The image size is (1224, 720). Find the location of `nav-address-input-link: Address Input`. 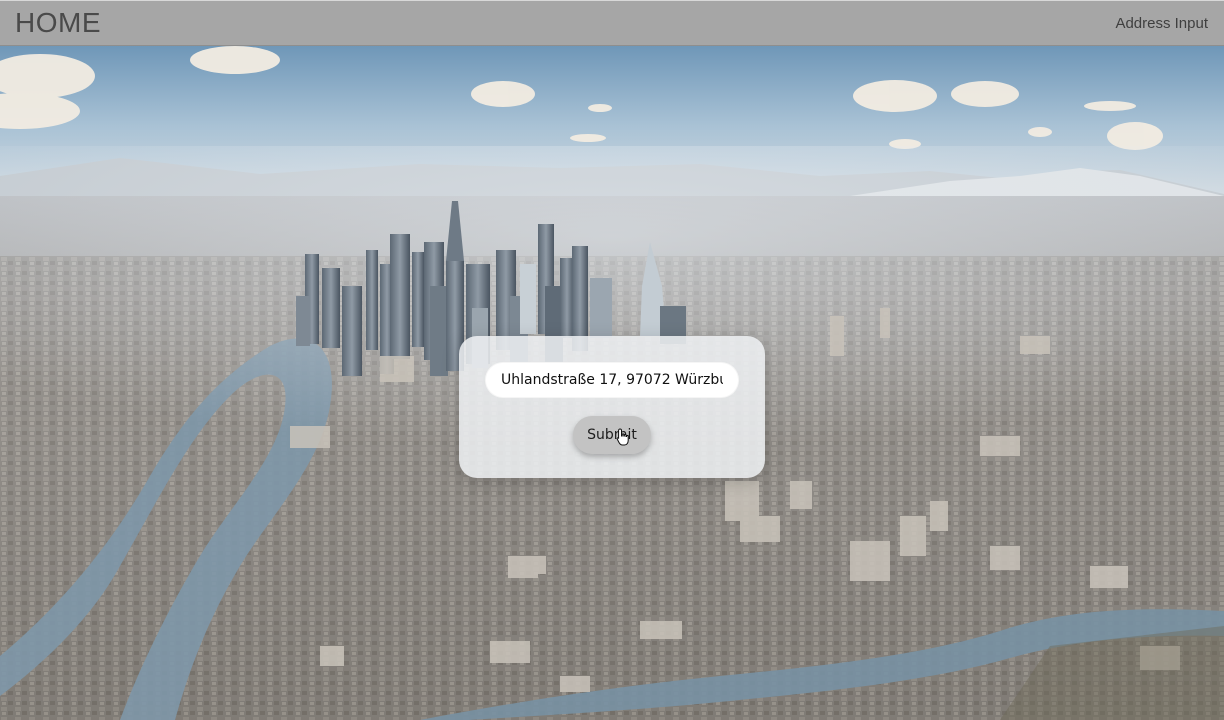

nav-address-input-link: Address Input is located at coordinates (1161, 23).